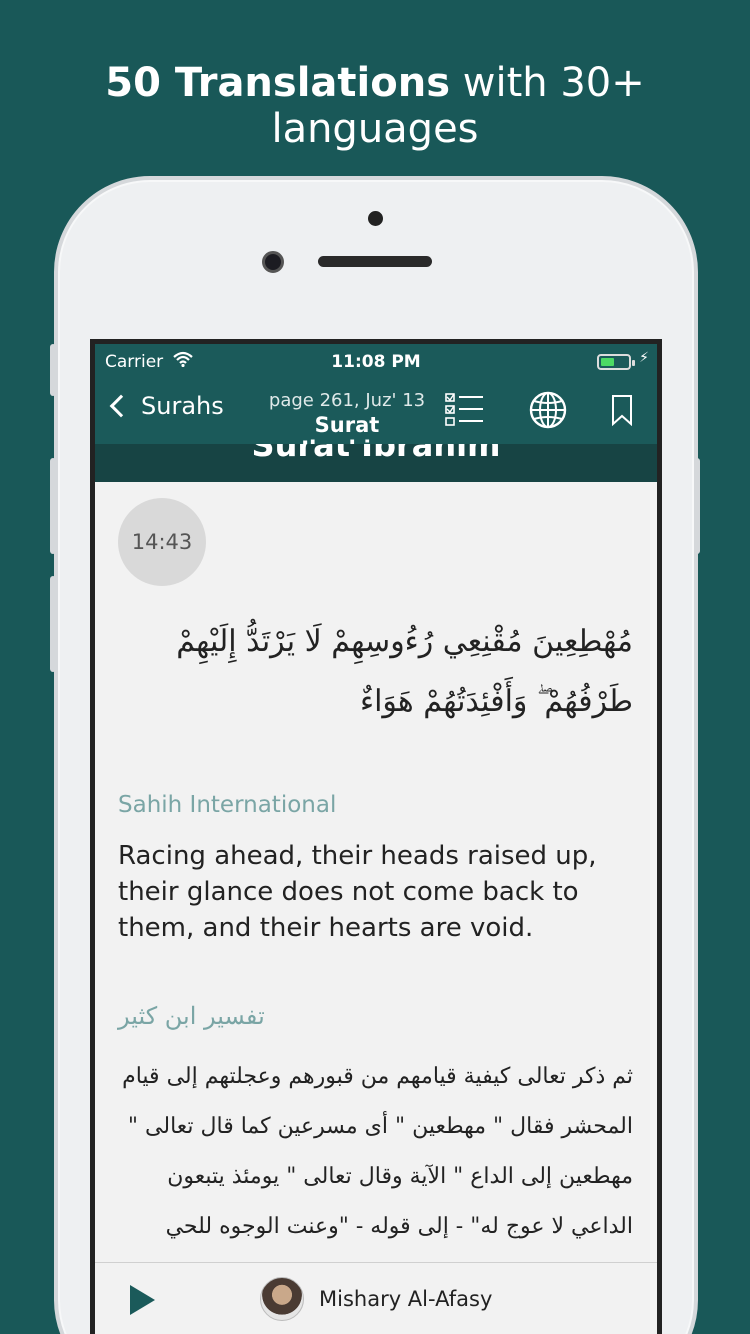 The height and width of the screenshot is (1334, 750). I want to click on volume-up-button, so click(53, 506).